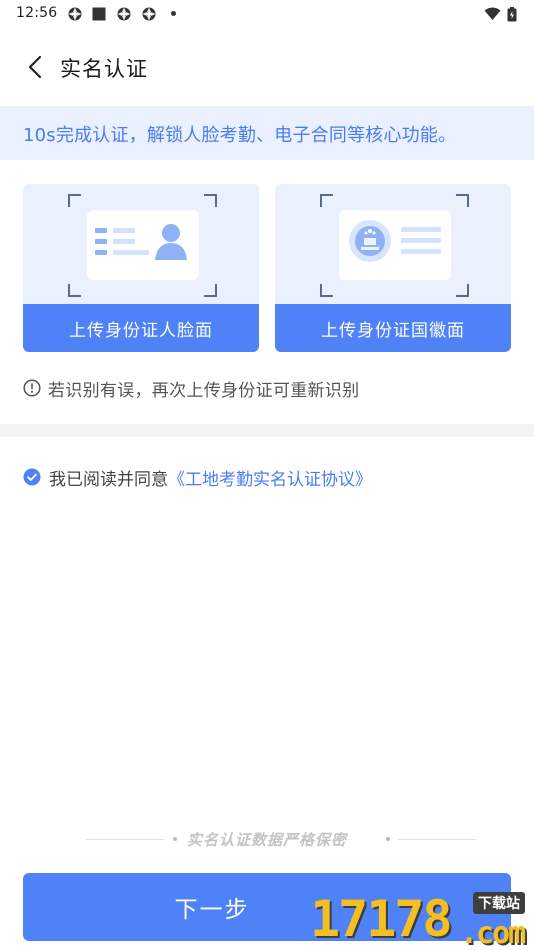  Describe the element at coordinates (173, 13) in the screenshot. I see `dot-icon` at that location.